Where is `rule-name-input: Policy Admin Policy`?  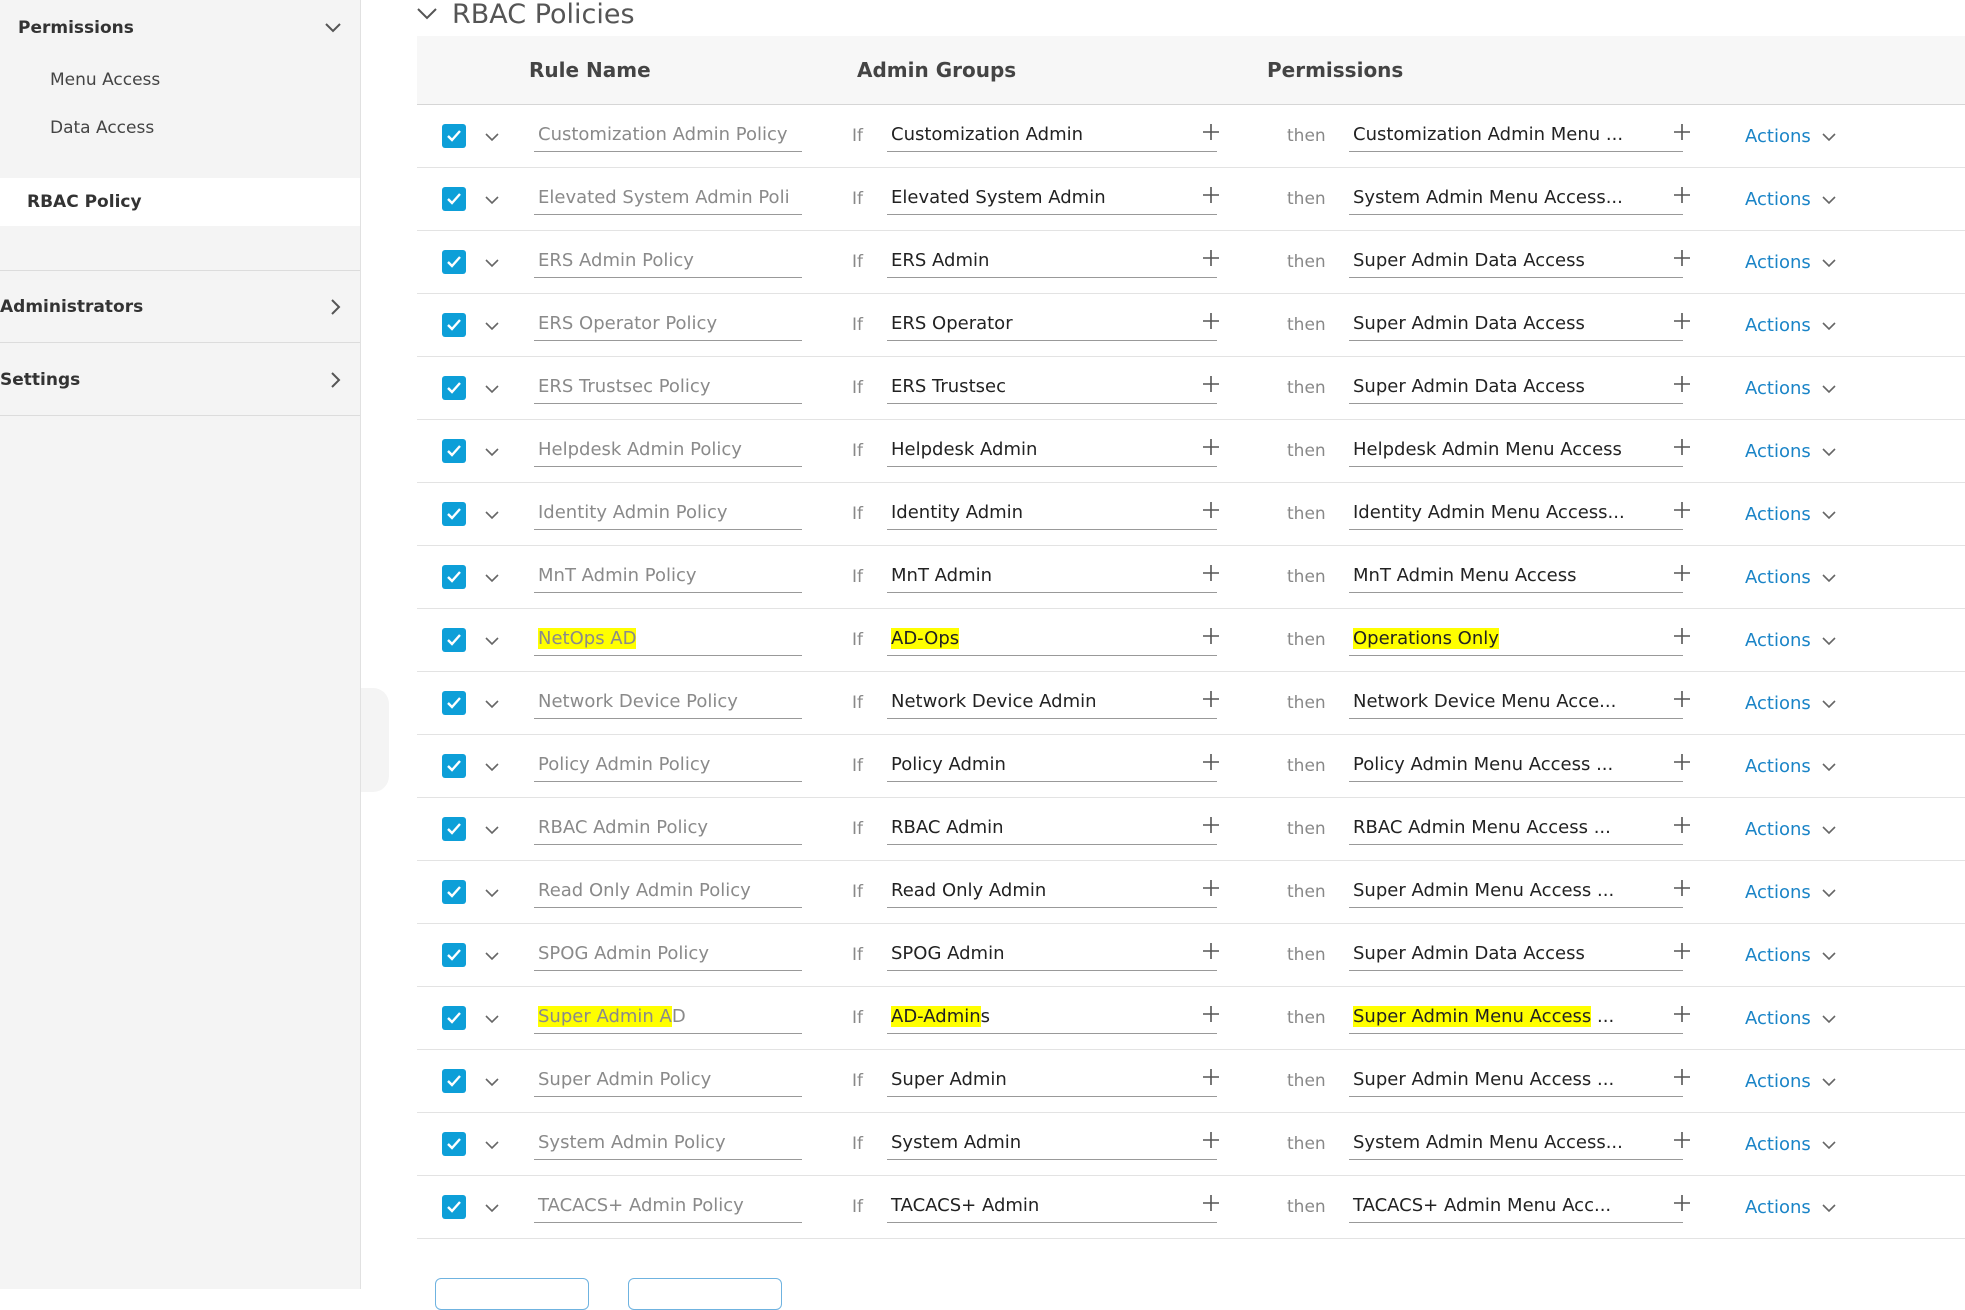
rule-name-input: Policy Admin Policy is located at coordinates (668, 764).